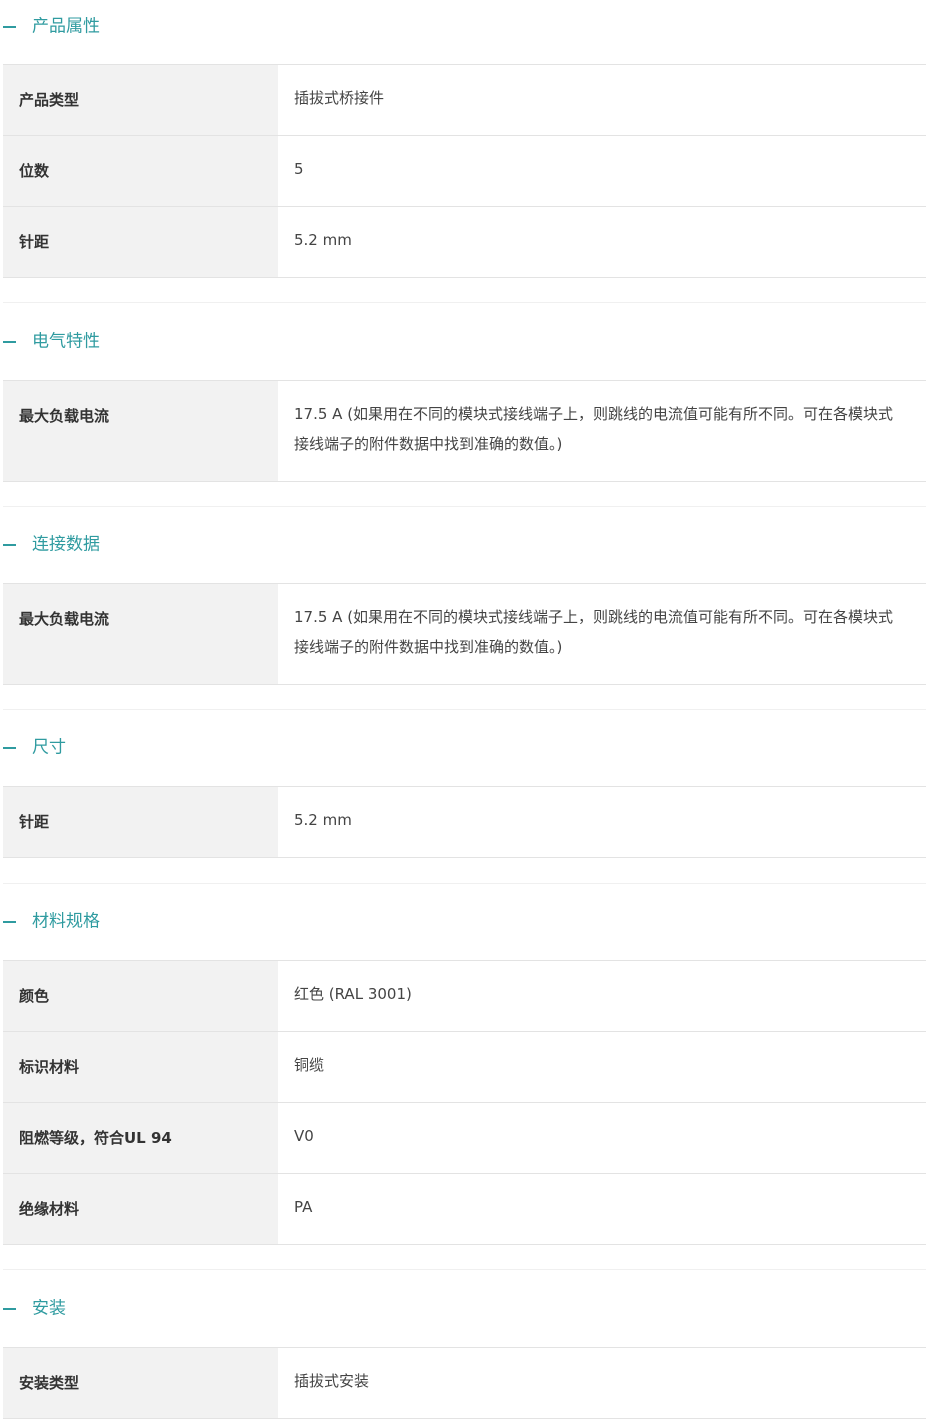 This screenshot has height=1423, width=931. I want to click on properties-table: 针距 5.2 mm, so click(464, 822).